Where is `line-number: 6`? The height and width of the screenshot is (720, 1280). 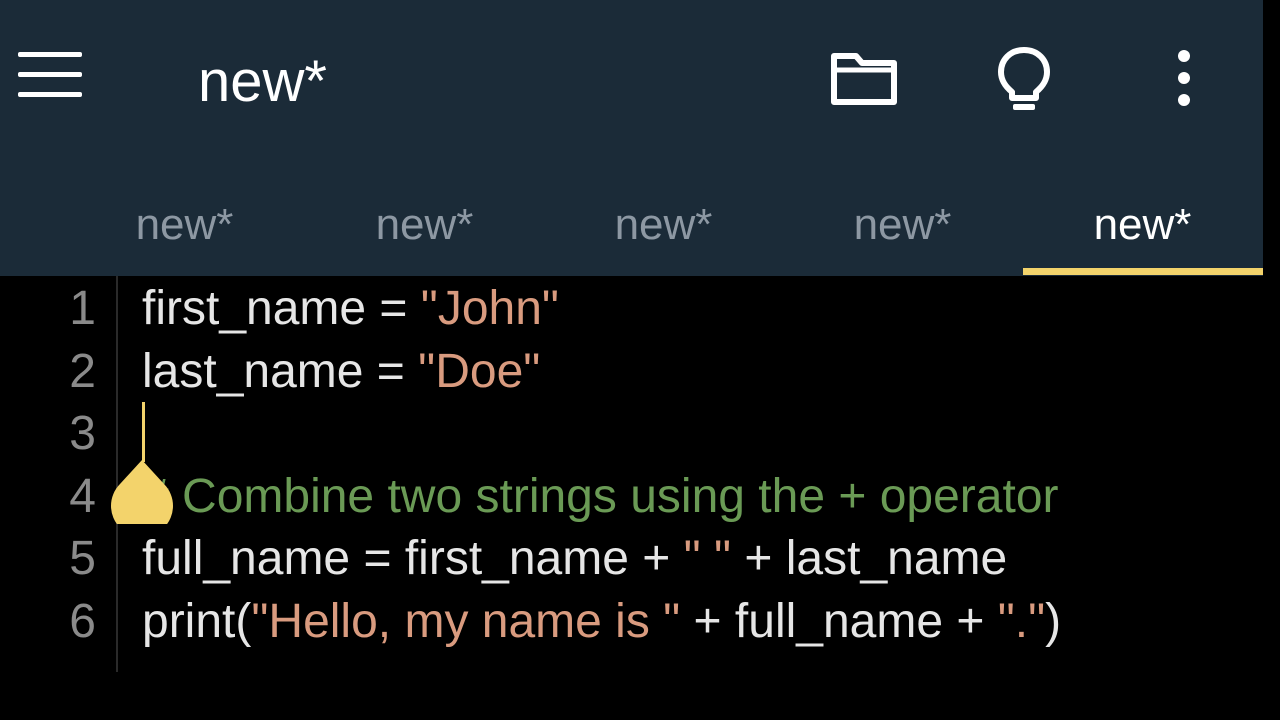
line-number: 6 is located at coordinates (82, 621).